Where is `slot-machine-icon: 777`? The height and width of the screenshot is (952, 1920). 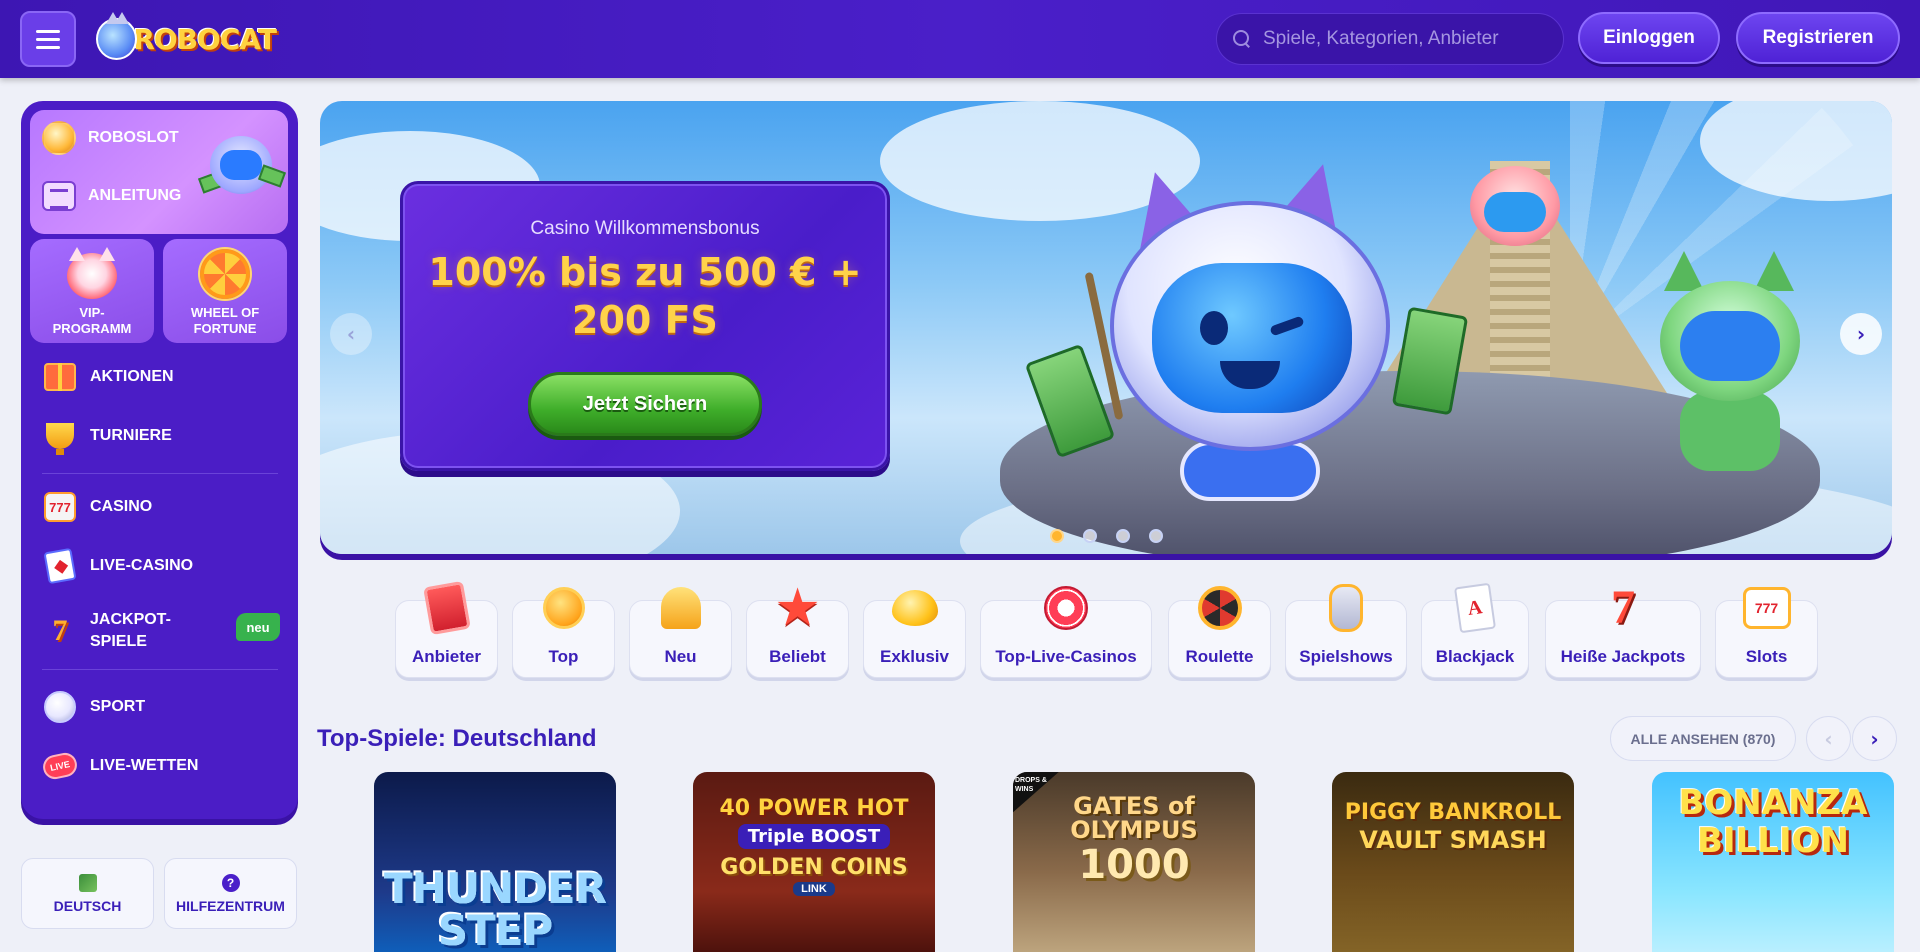
slot-machine-icon: 777 is located at coordinates (60, 507).